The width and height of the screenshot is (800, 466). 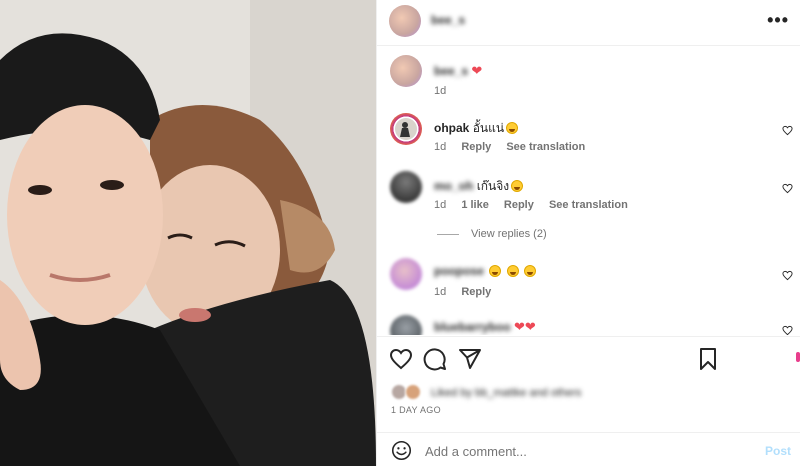 What do you see at coordinates (453, 186) in the screenshot?
I see `comment-username: mo_oh` at bounding box center [453, 186].